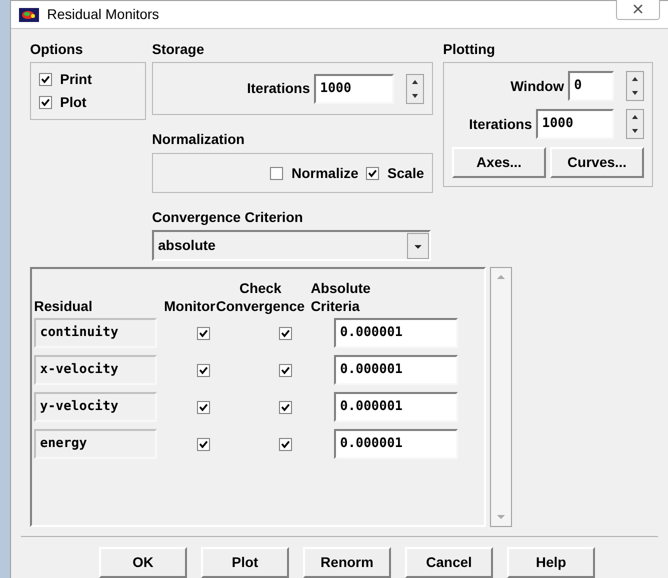  What do you see at coordinates (95, 444) in the screenshot?
I see `residual-name: energy` at bounding box center [95, 444].